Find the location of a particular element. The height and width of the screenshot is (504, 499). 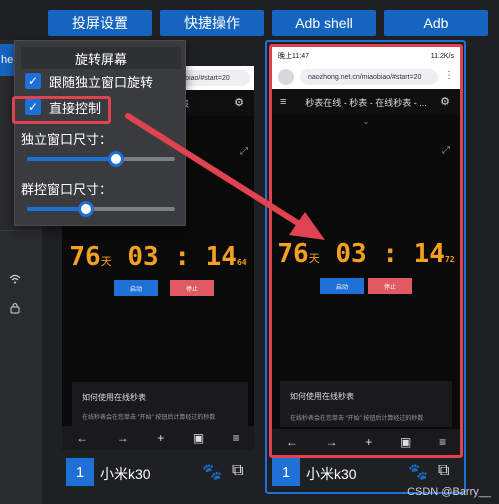

watermark: CSDN @Barry__ is located at coordinates (449, 492).